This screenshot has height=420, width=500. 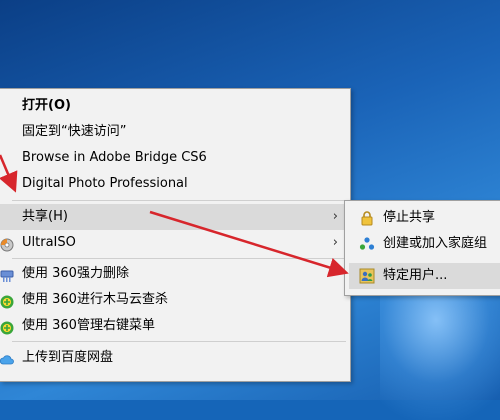 What do you see at coordinates (175, 274) in the screenshot?
I see `menu-item-360-delete: 使用 360强力删除` at bounding box center [175, 274].